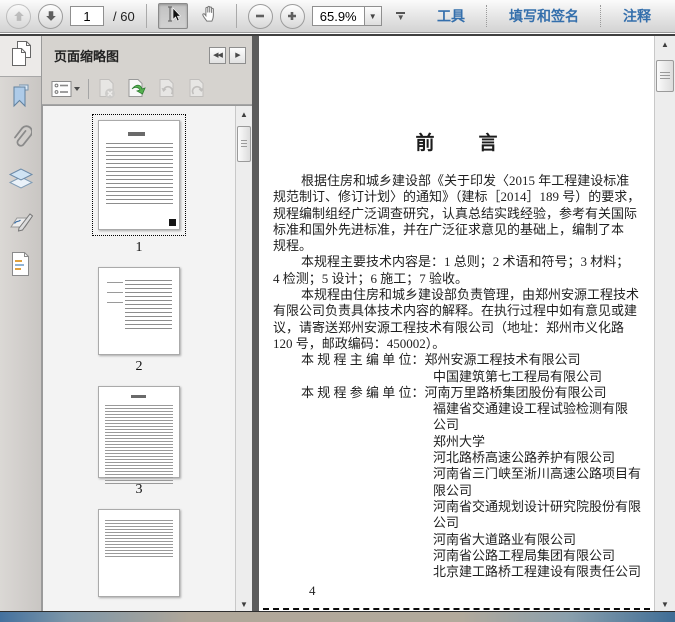 The height and width of the screenshot is (622, 675). I want to click on select-tool-button, so click(172, 16).